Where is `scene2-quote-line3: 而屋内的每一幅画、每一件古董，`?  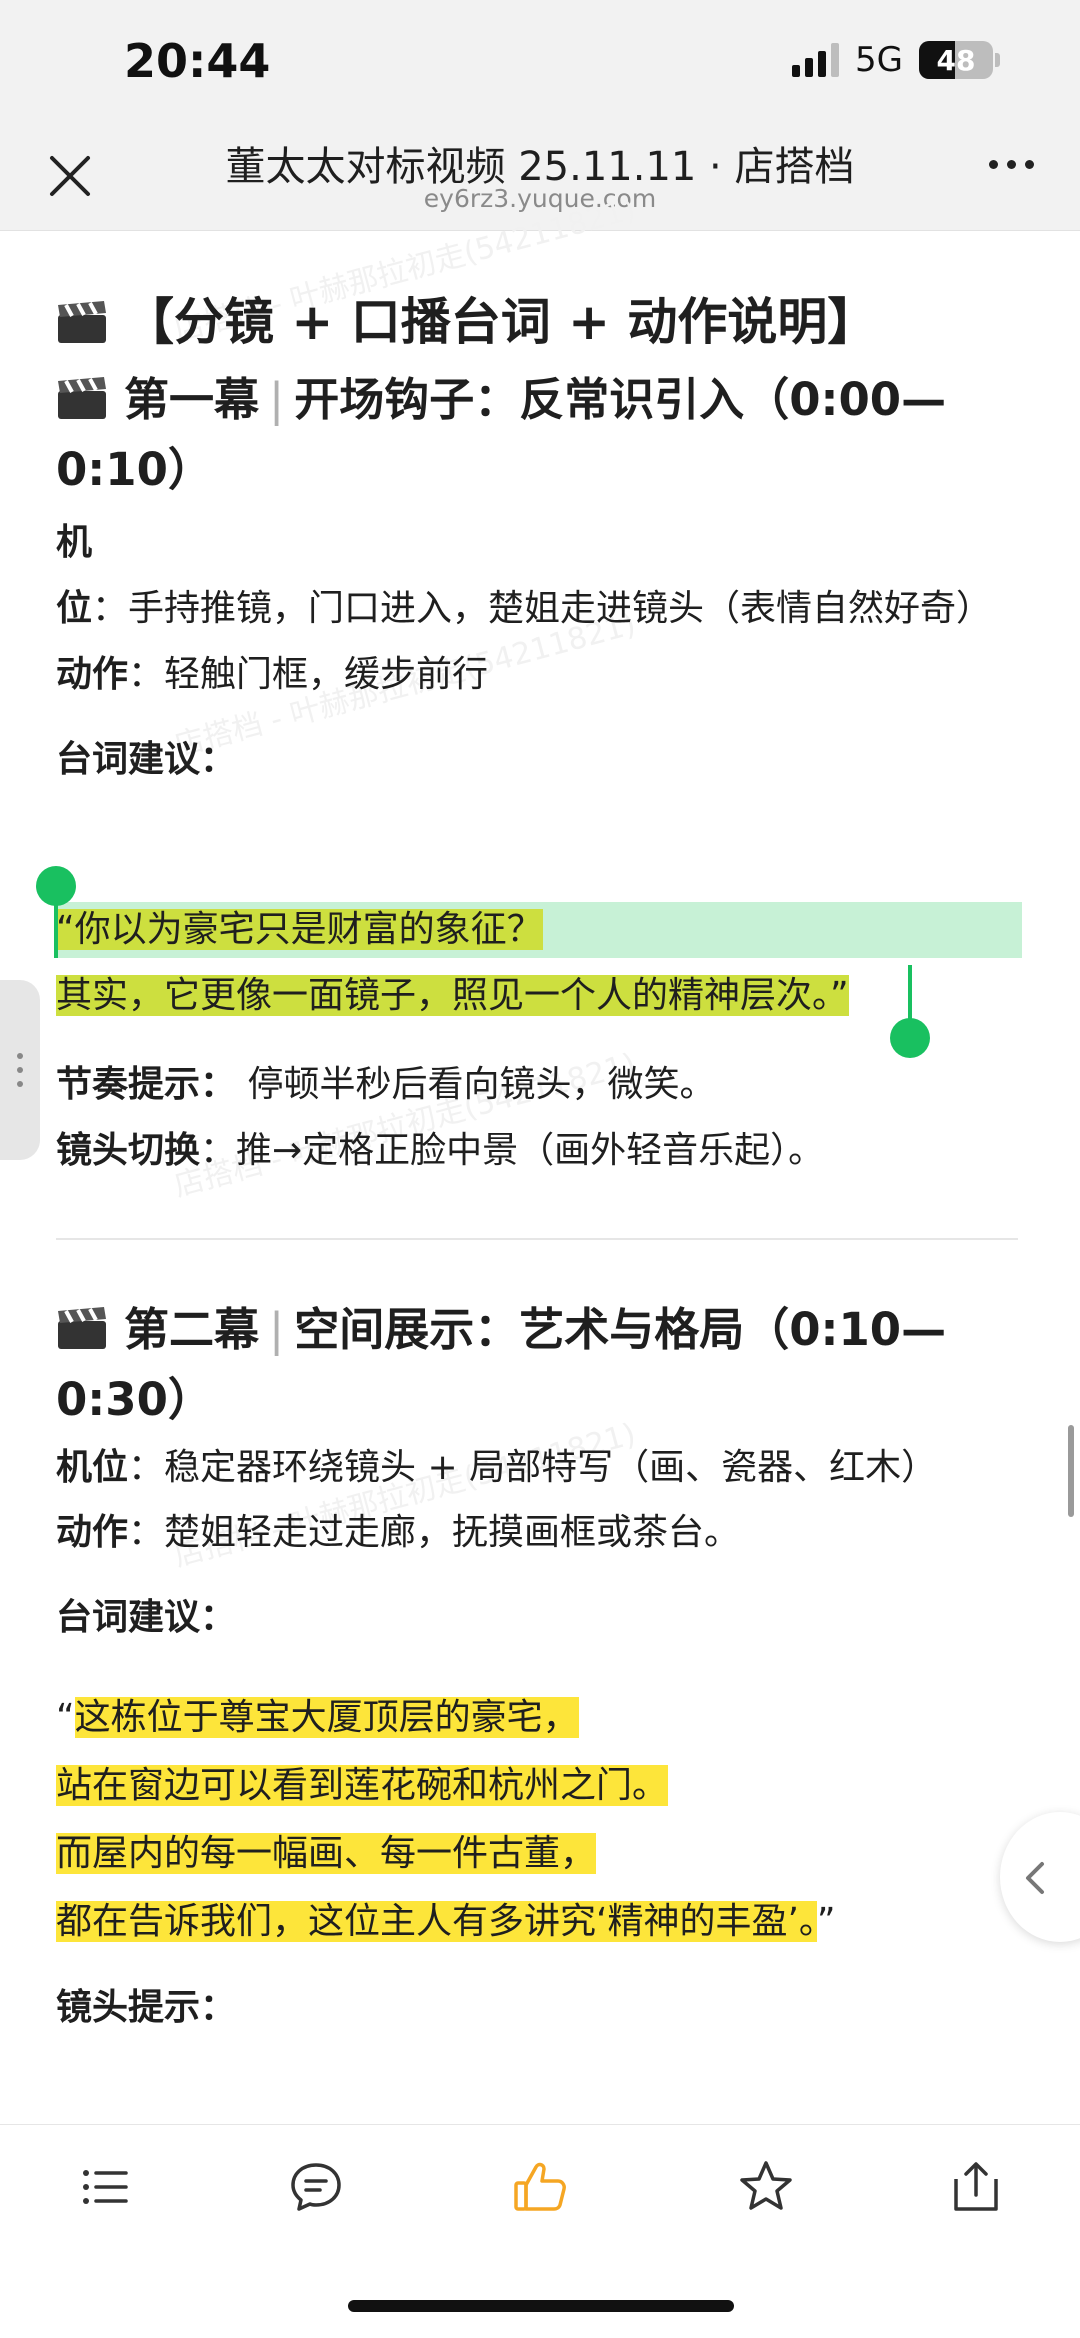 scene2-quote-line3: 而屋内的每一幅画、每一件古董， is located at coordinates (326, 1854).